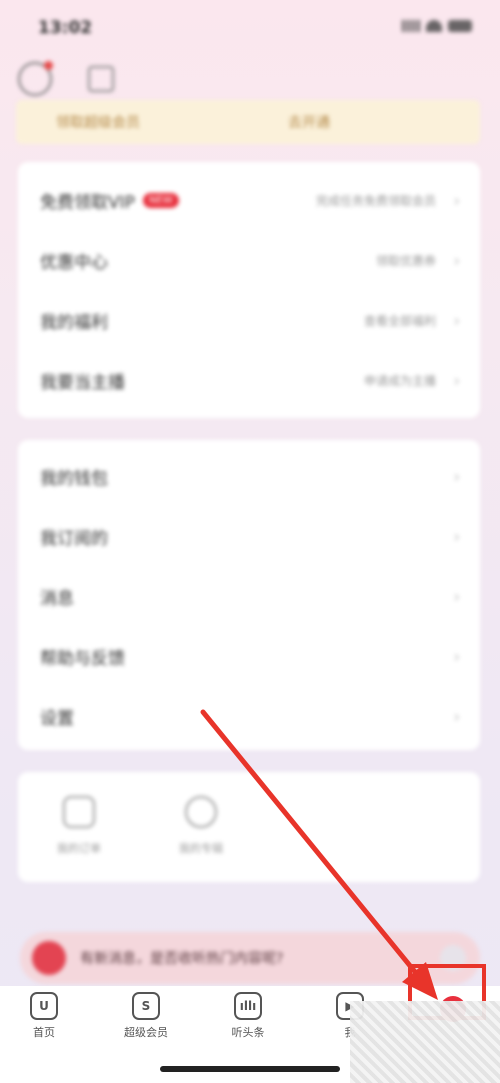 This screenshot has height=1083, width=500. Describe the element at coordinates (309, 123) in the screenshot. I see `banner-right-text: 去开通` at that location.